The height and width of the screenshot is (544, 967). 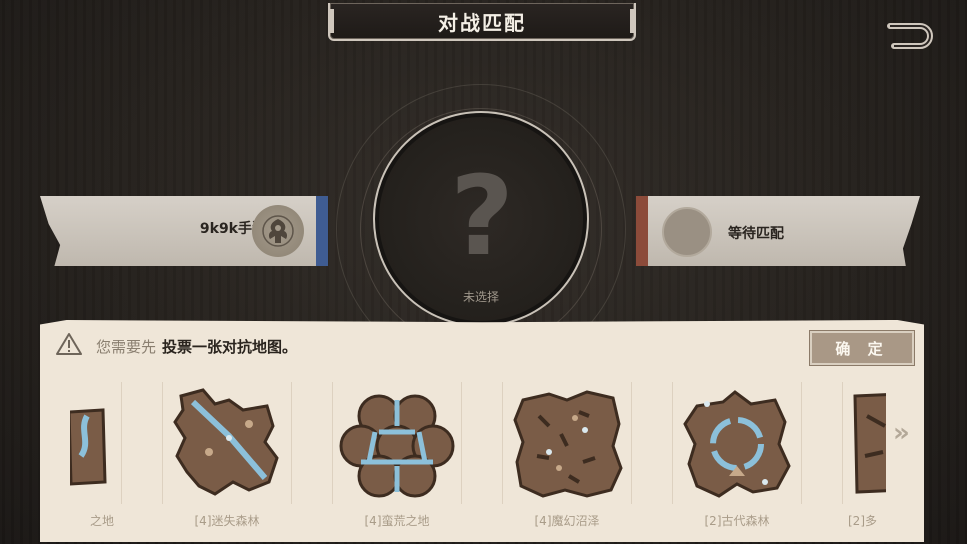 I want to click on confirm-button: 确 定, so click(x=862, y=348).